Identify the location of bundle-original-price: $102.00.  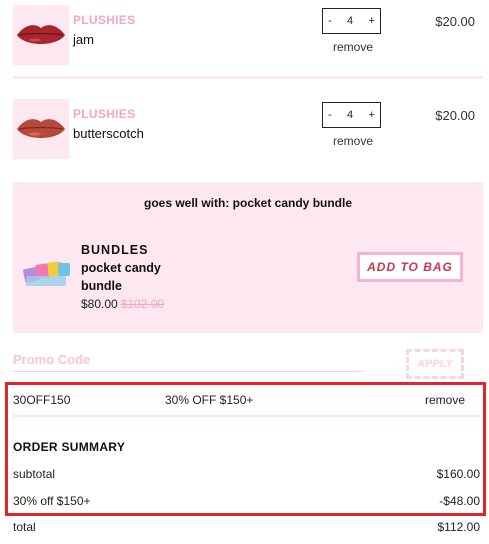
(142, 304).